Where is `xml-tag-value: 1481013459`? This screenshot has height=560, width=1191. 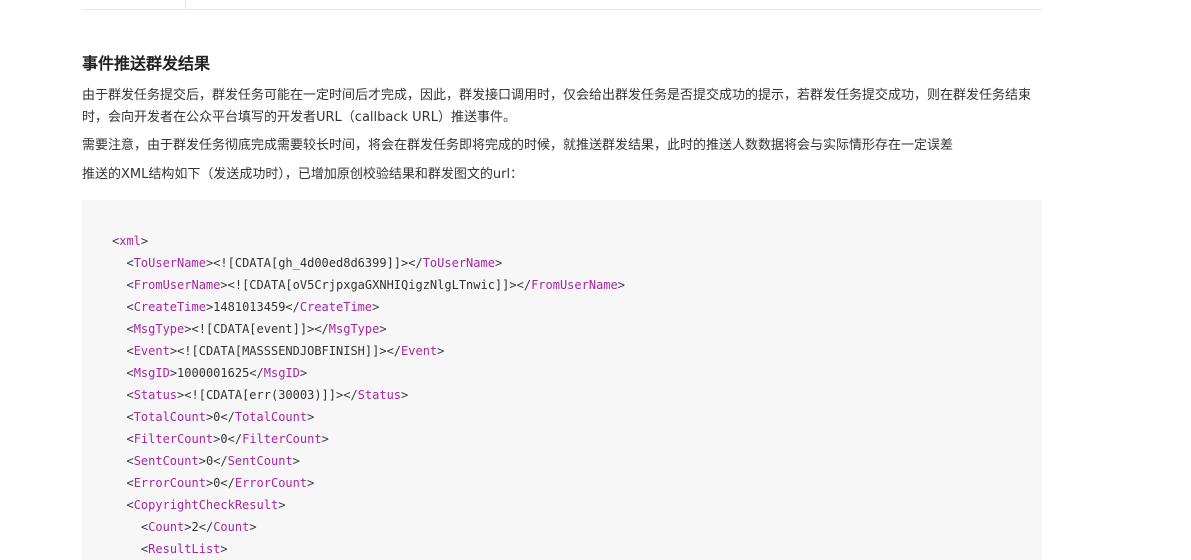
xml-tag-value: 1481013459 is located at coordinates (249, 307).